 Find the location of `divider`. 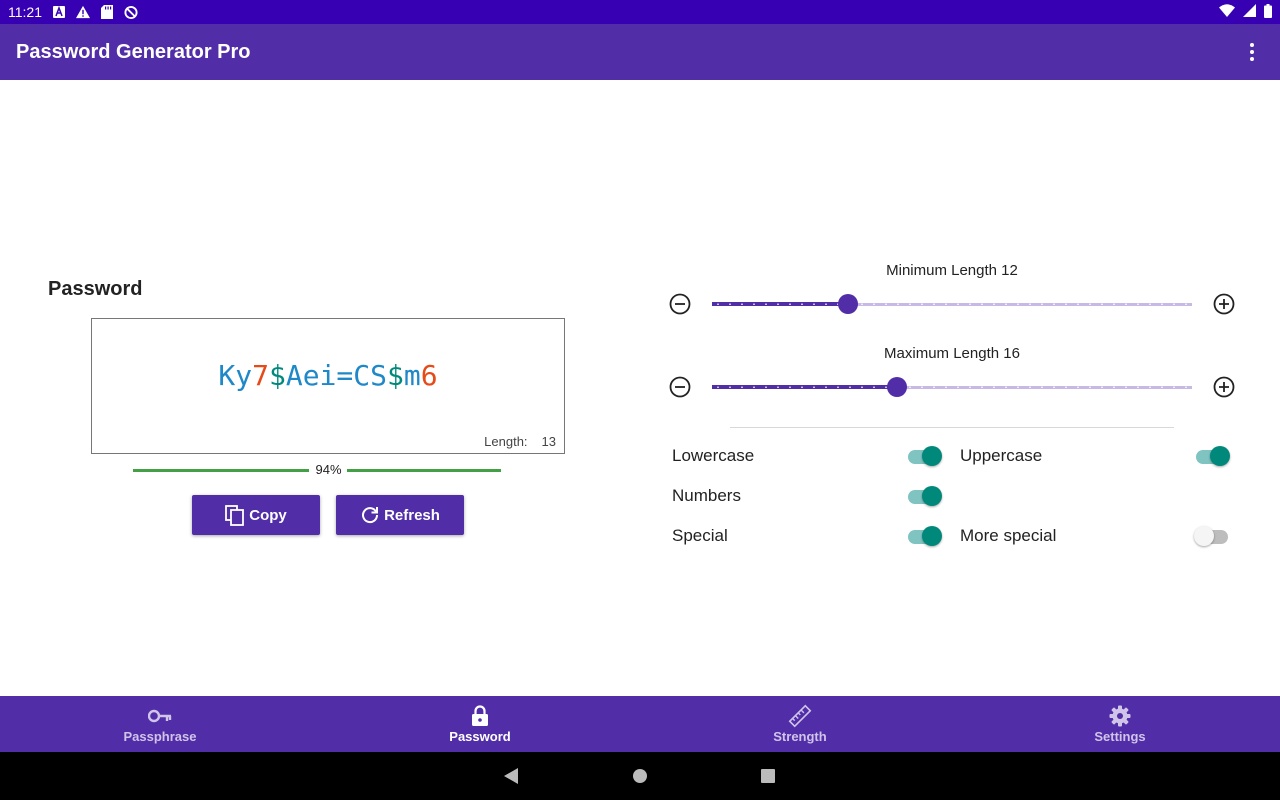

divider is located at coordinates (952, 427).